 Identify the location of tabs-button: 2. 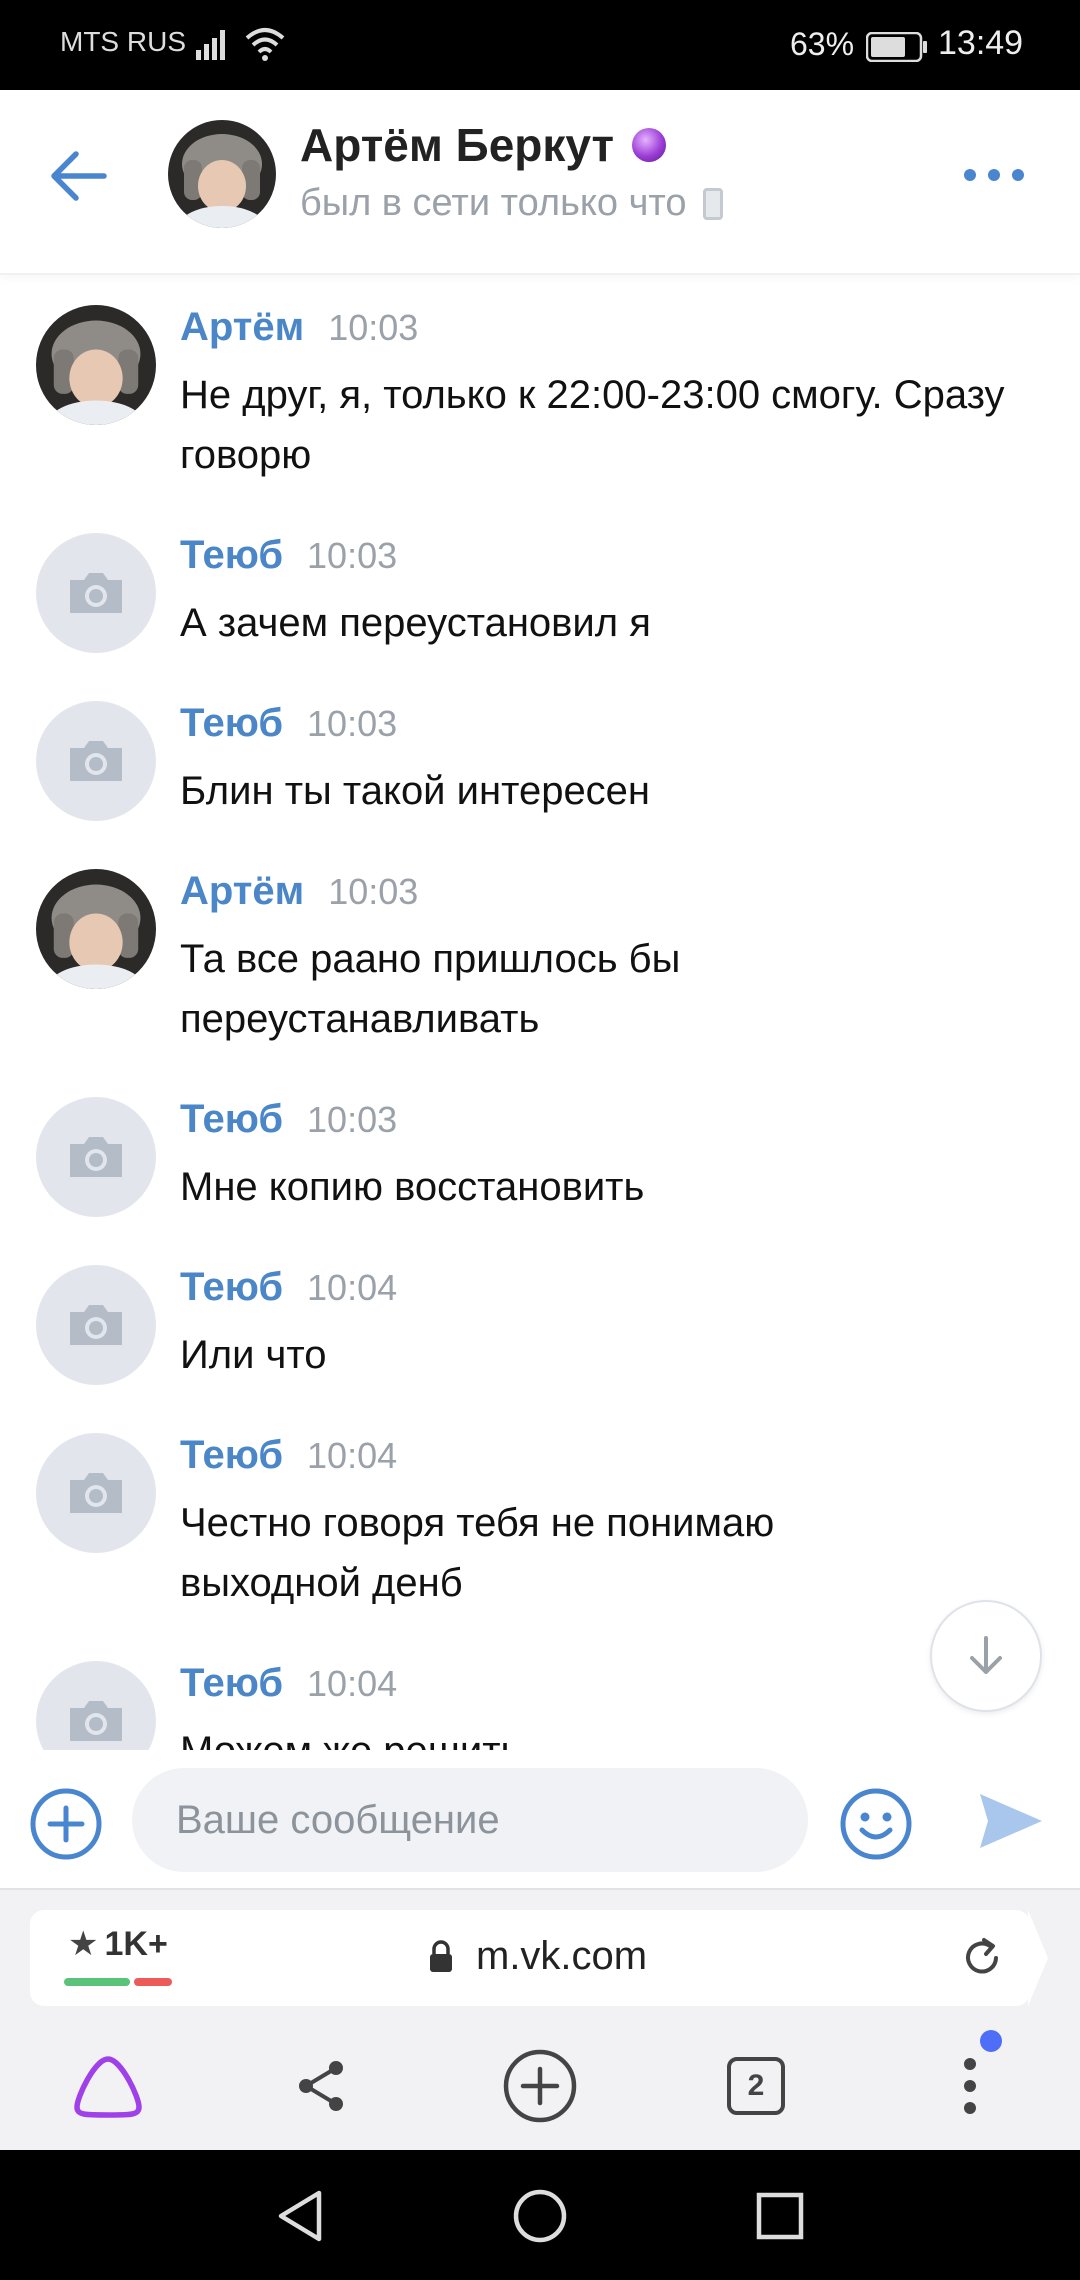
(756, 2086).